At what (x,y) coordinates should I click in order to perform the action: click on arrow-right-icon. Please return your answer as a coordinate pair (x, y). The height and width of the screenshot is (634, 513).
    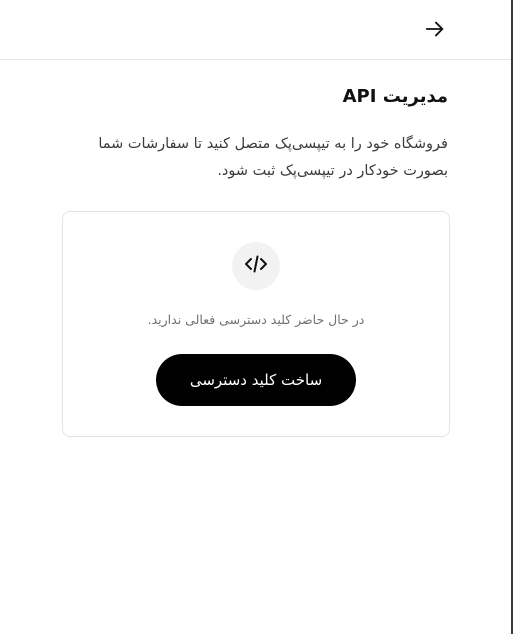
    Looking at the image, I should click on (435, 29).